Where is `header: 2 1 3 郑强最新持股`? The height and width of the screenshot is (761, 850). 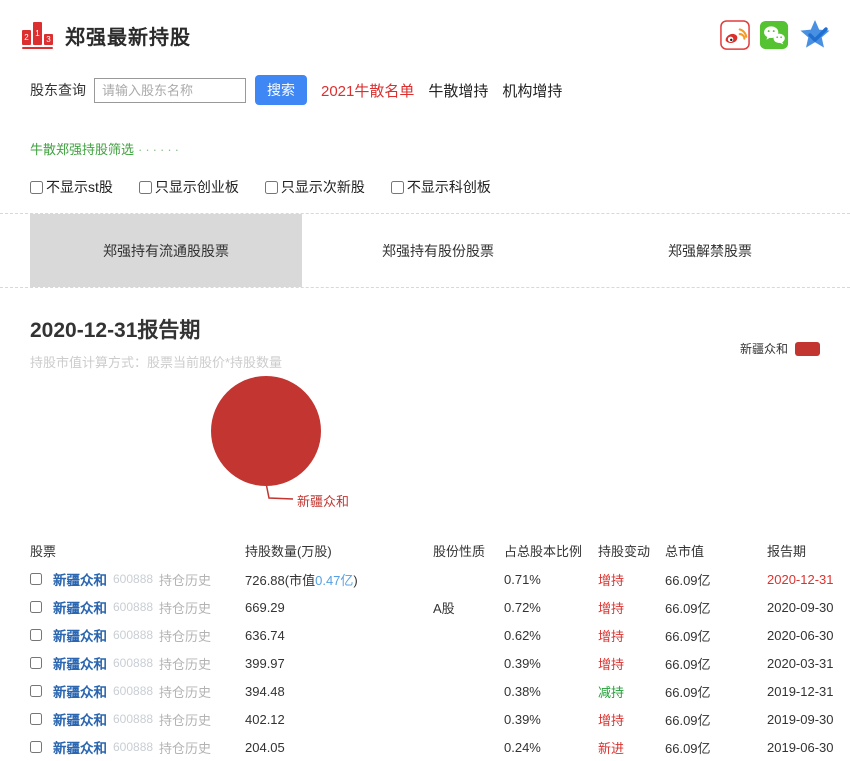
header: 2 1 3 郑强最新持股 is located at coordinates (425, 26).